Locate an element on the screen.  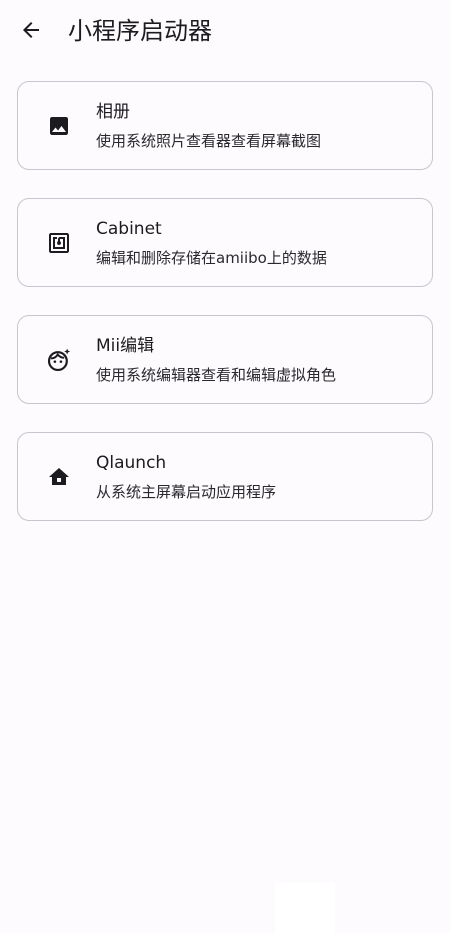
applet-card-qlaunch: Qlaunch 从系统主屏幕启动应用程序 is located at coordinates (225, 476).